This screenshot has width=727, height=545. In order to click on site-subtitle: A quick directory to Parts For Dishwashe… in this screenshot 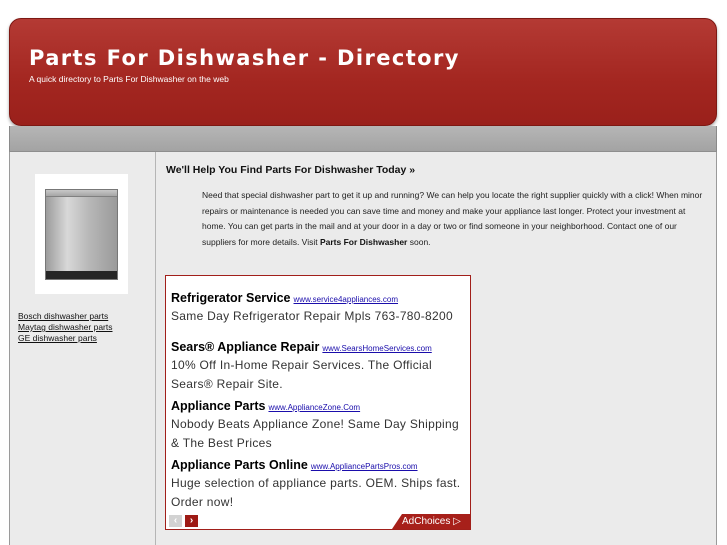, I will do `click(129, 79)`.